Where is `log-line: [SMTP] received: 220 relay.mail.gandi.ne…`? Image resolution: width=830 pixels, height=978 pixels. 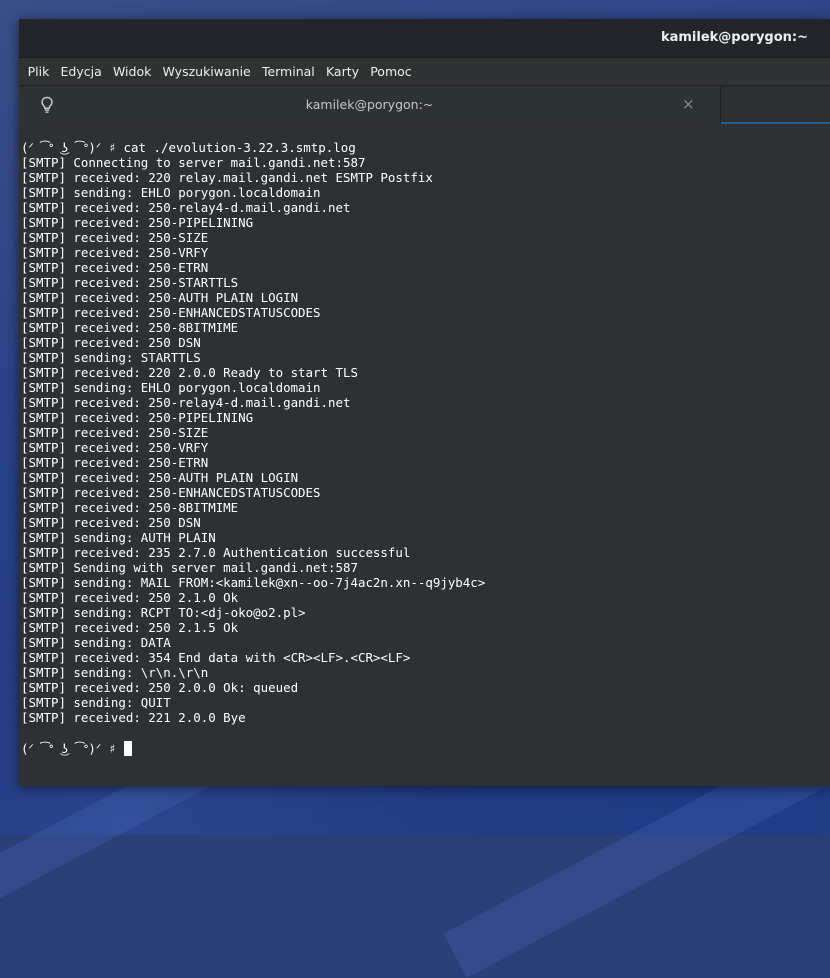 log-line: [SMTP] received: 220 relay.mail.gandi.ne… is located at coordinates (227, 177).